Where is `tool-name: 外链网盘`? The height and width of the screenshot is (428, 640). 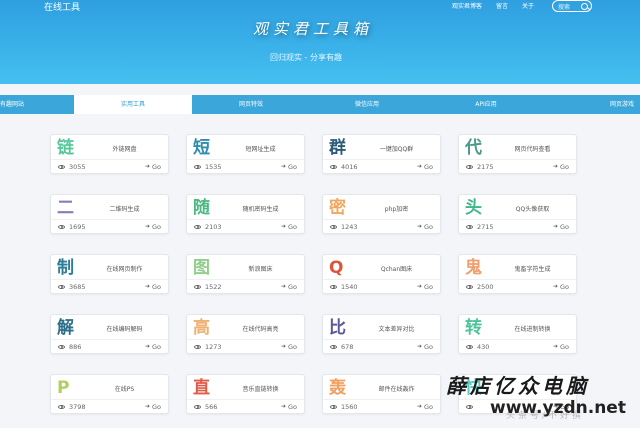
tool-name: 外链网盘 is located at coordinates (124, 148).